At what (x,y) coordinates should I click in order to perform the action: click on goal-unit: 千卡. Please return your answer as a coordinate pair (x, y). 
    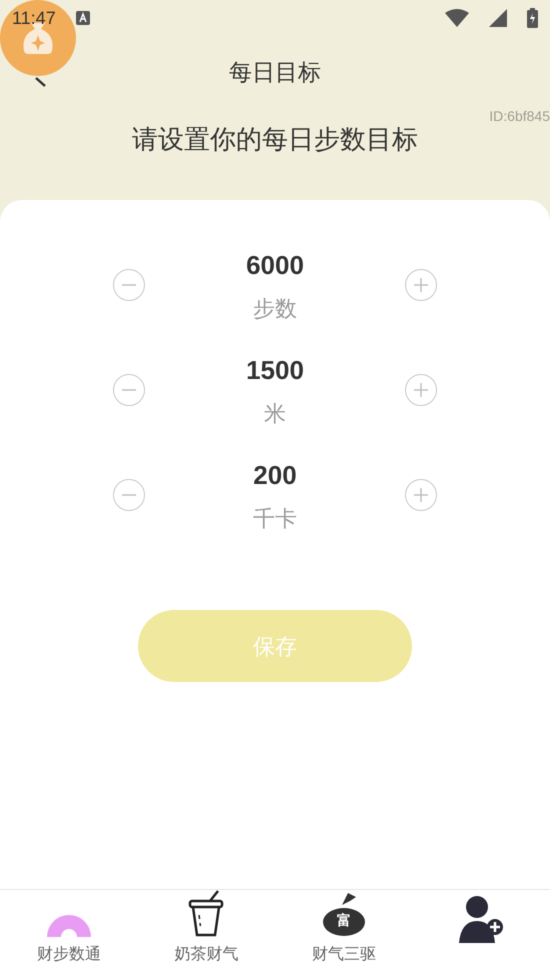
    Looking at the image, I should click on (275, 519).